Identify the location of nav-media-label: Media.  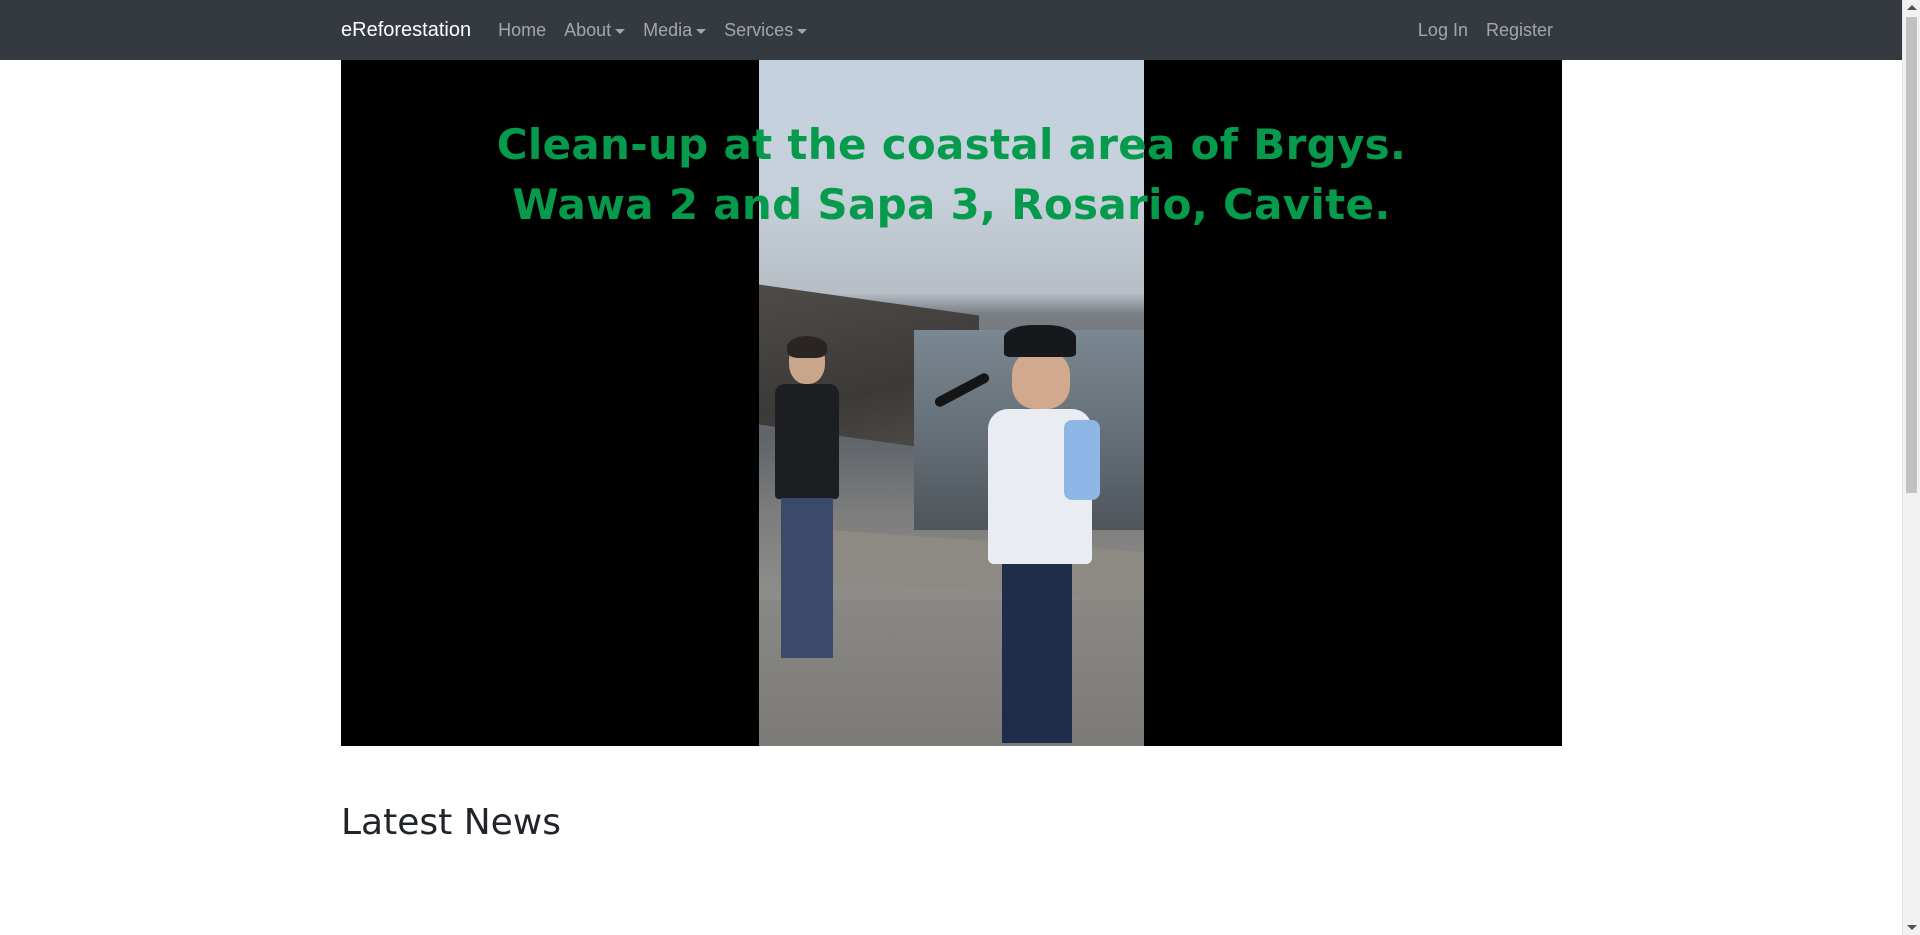
(668, 29).